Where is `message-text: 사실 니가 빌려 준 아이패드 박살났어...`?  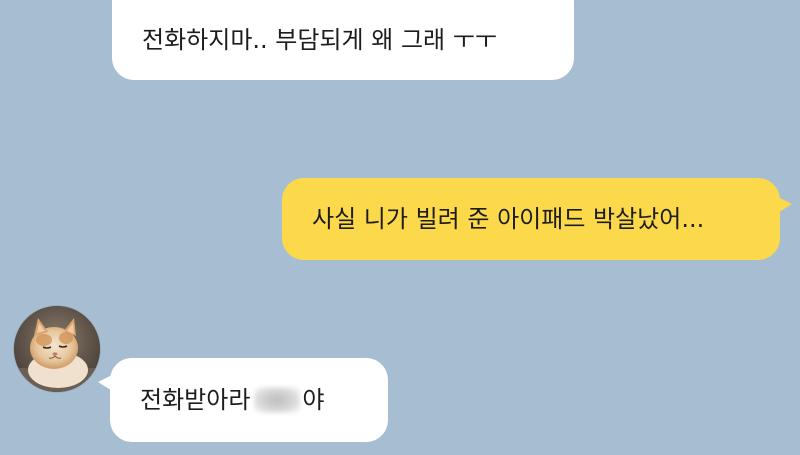
message-text: 사실 니가 빌려 준 아이패드 박살났어... is located at coordinates (508, 219).